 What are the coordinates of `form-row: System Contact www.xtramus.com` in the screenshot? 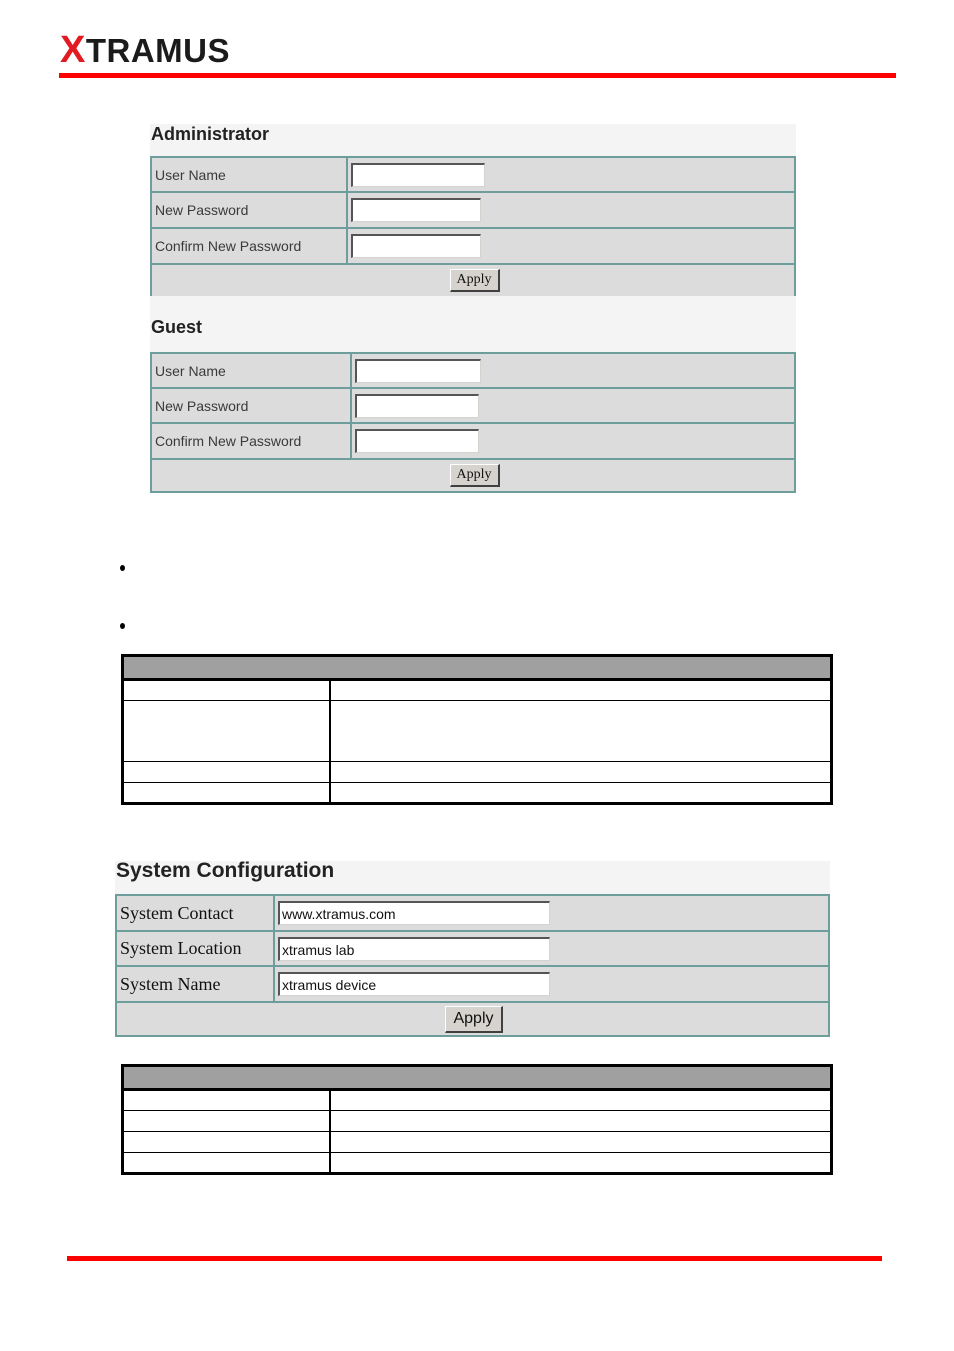 It's located at (472, 913).